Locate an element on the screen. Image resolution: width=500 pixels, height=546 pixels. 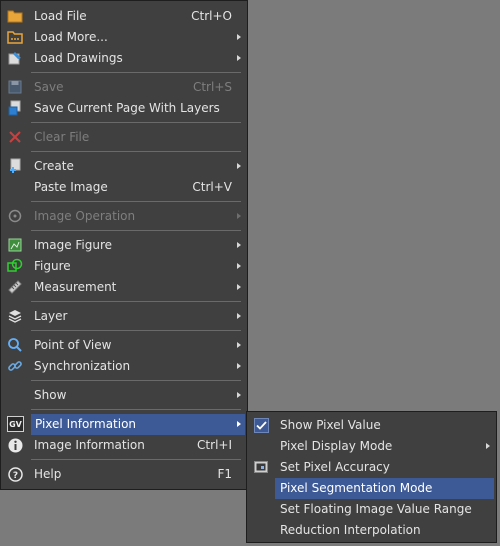
menu-item-load-file: Load File Ctrl+O is located at coordinates (124, 16).